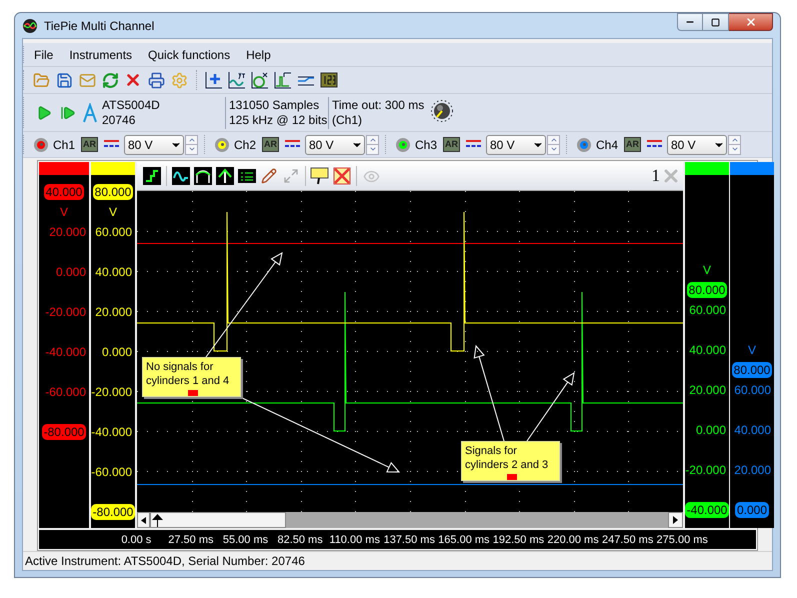  What do you see at coordinates (136, 539) in the screenshot?
I see `time-axis-label: 0.00 s` at bounding box center [136, 539].